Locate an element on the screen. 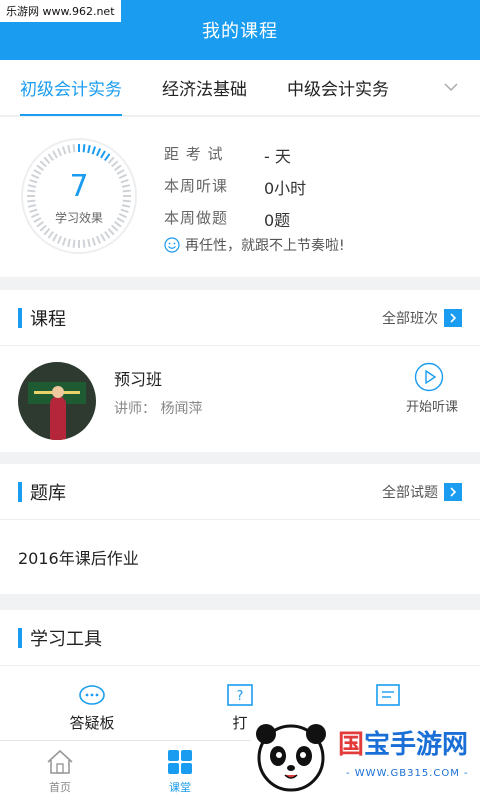 The height and width of the screenshot is (800, 480). question-bank-header: 题库 全部试题 is located at coordinates (240, 492).